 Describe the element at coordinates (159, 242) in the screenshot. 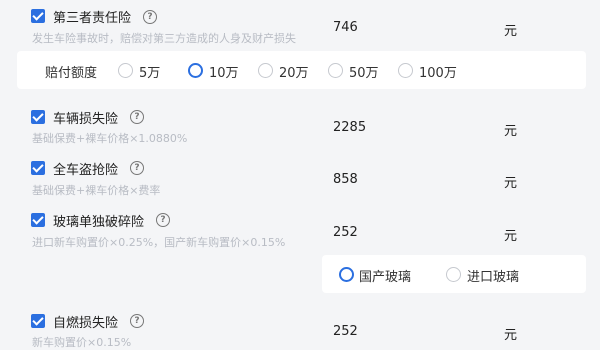

I see `item-desc: 进口新车购置价×0.25%，国产新车购置价×0.15%` at that location.